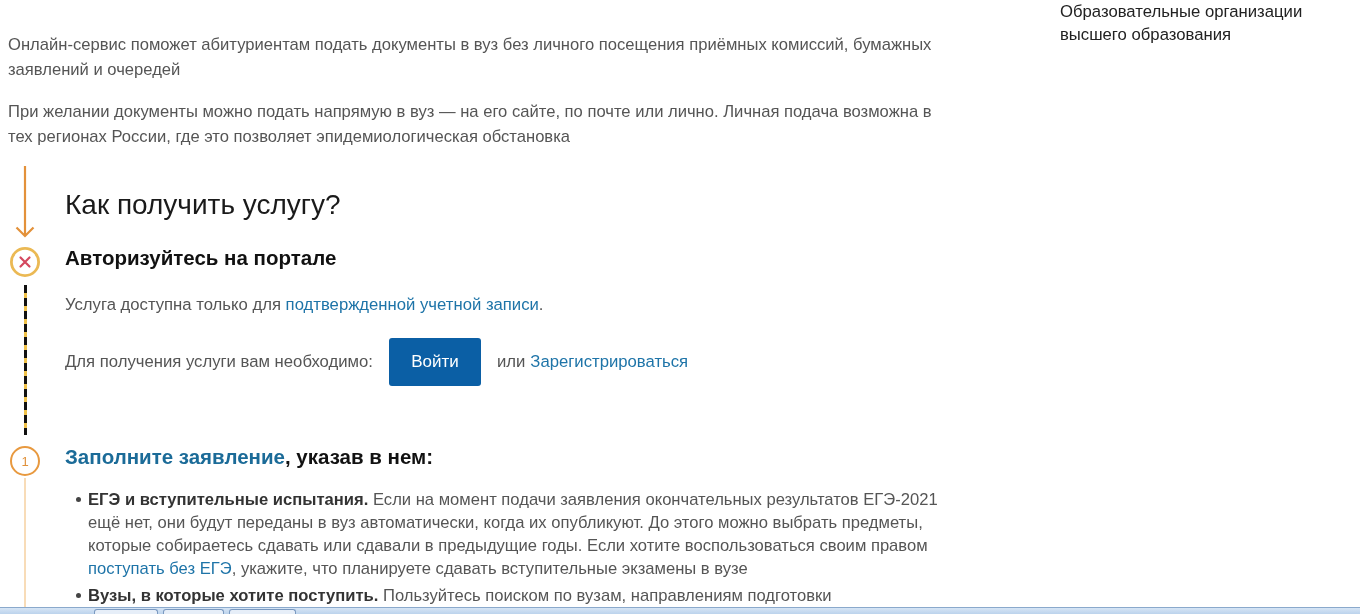 This screenshot has width=1360, height=614. I want to click on step-number: 1, so click(25, 461).